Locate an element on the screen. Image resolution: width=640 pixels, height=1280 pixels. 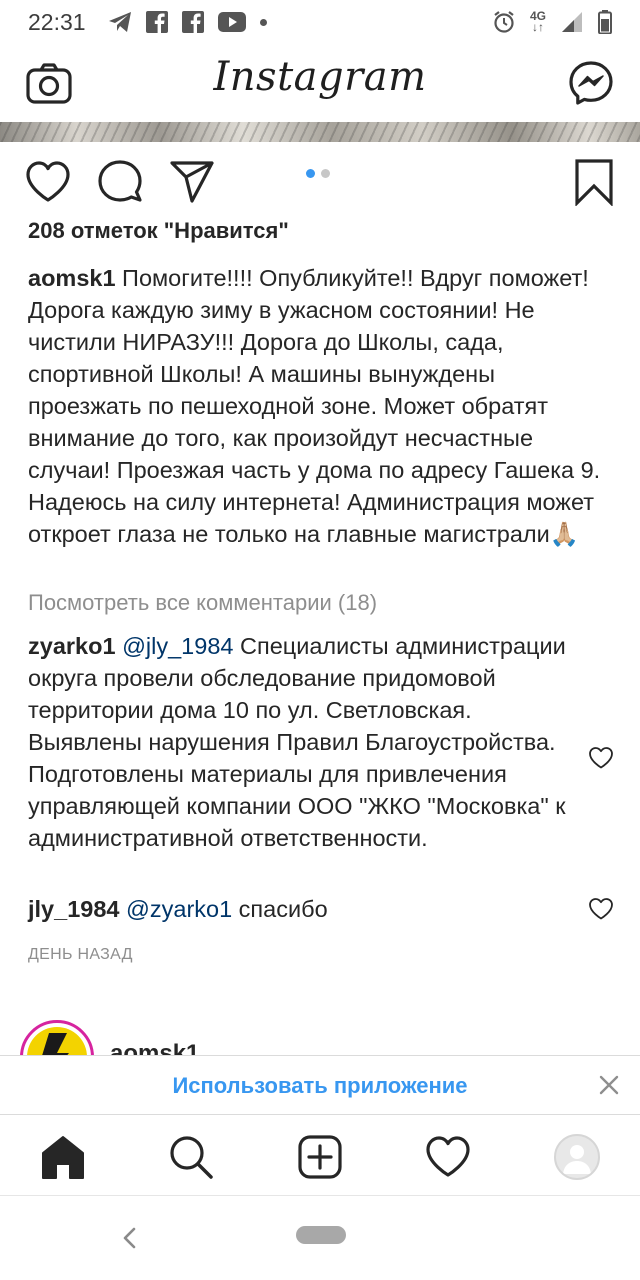
back-chevron-icon is located at coordinates (130, 1238).